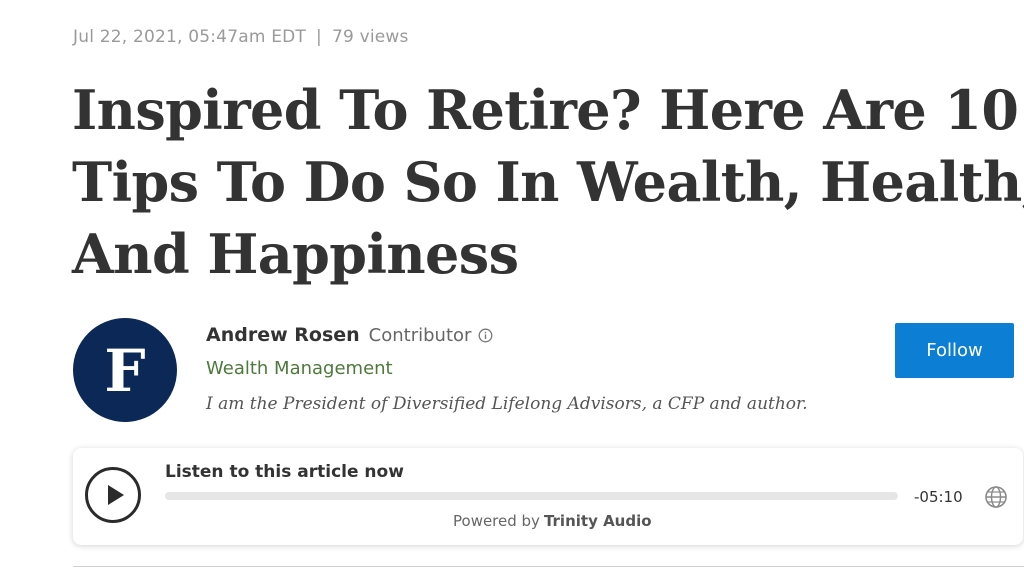  I want to click on follow-button: Follow, so click(954, 350).